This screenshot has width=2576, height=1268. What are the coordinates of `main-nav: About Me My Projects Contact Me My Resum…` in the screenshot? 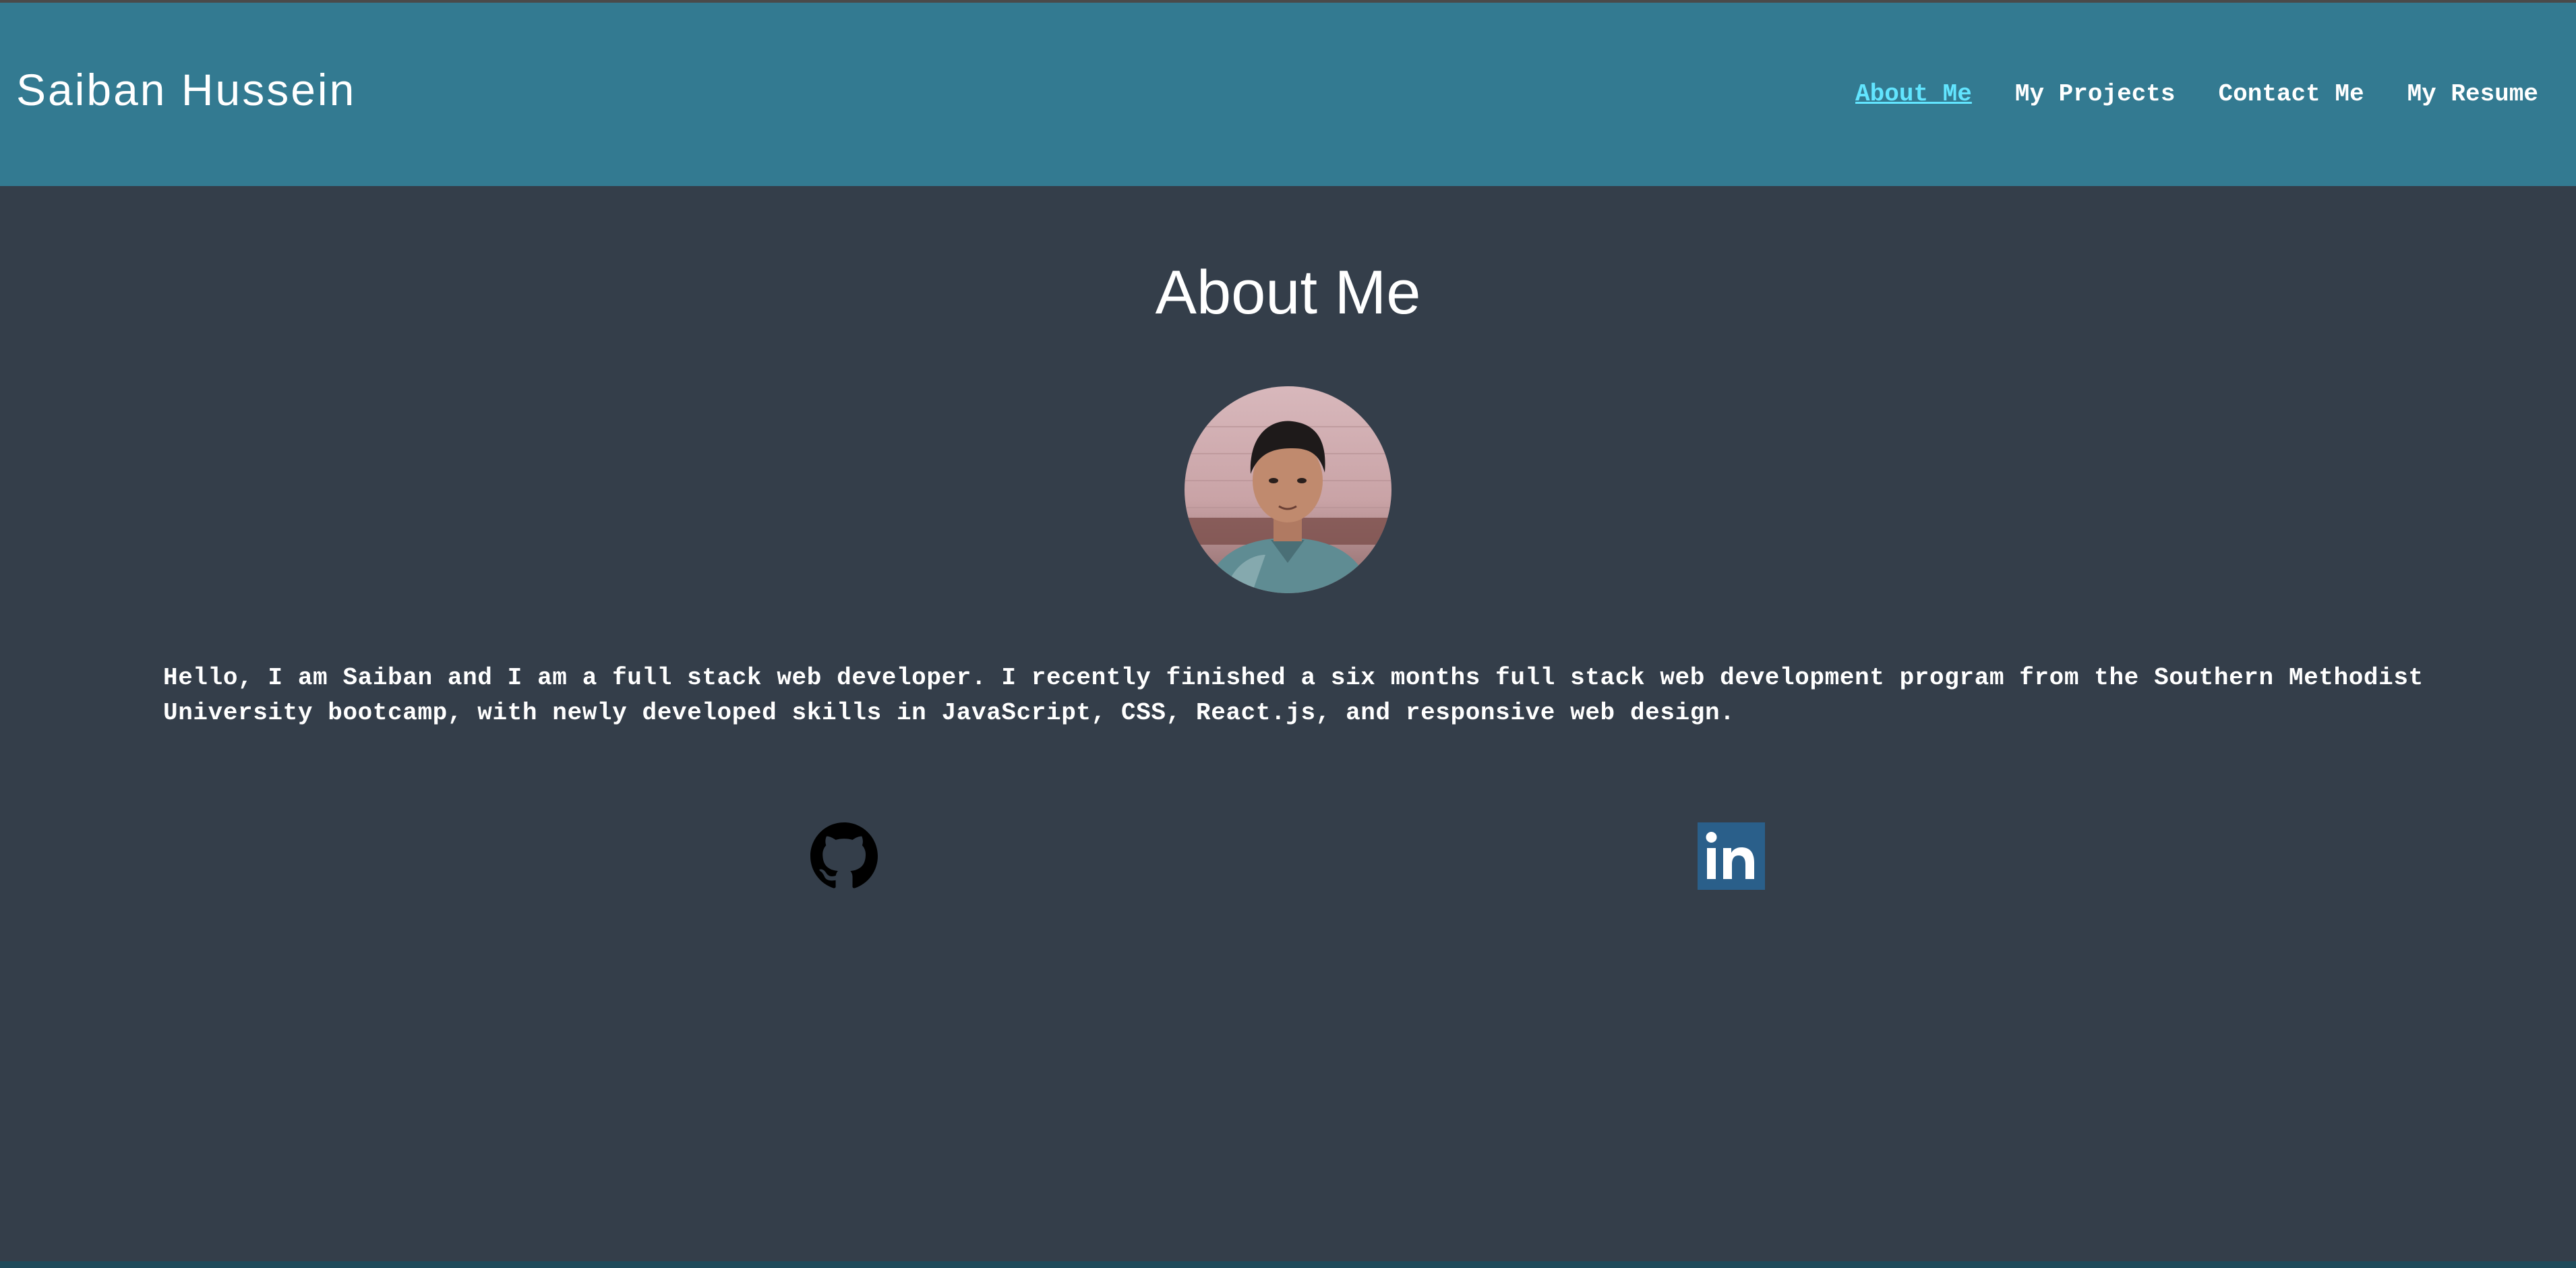 It's located at (2196, 94).